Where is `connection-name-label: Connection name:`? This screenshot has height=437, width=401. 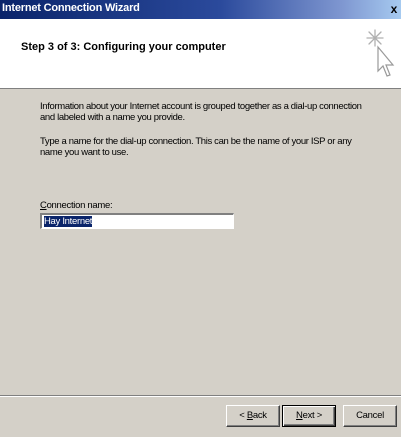 connection-name-label: Connection name: is located at coordinates (76, 205).